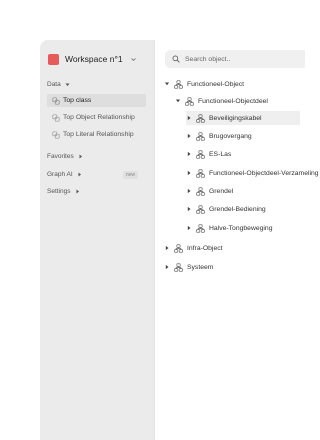  Describe the element at coordinates (200, 267) in the screenshot. I see `tree-node-label: Systeem` at that location.